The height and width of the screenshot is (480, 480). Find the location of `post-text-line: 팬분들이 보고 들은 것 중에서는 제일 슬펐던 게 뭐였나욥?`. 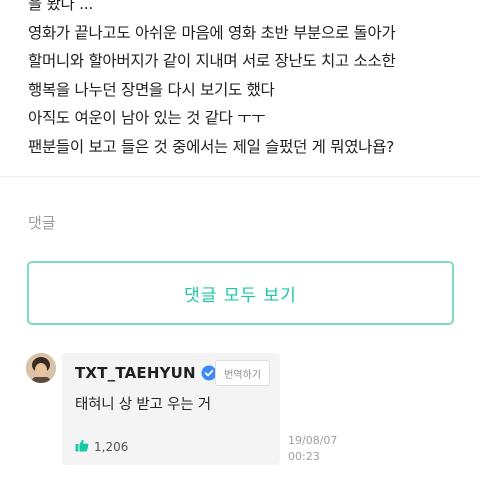

post-text-line: 팬분들이 보고 들은 것 중에서는 제일 슬펐던 게 뭐였나욥? is located at coordinates (211, 146).